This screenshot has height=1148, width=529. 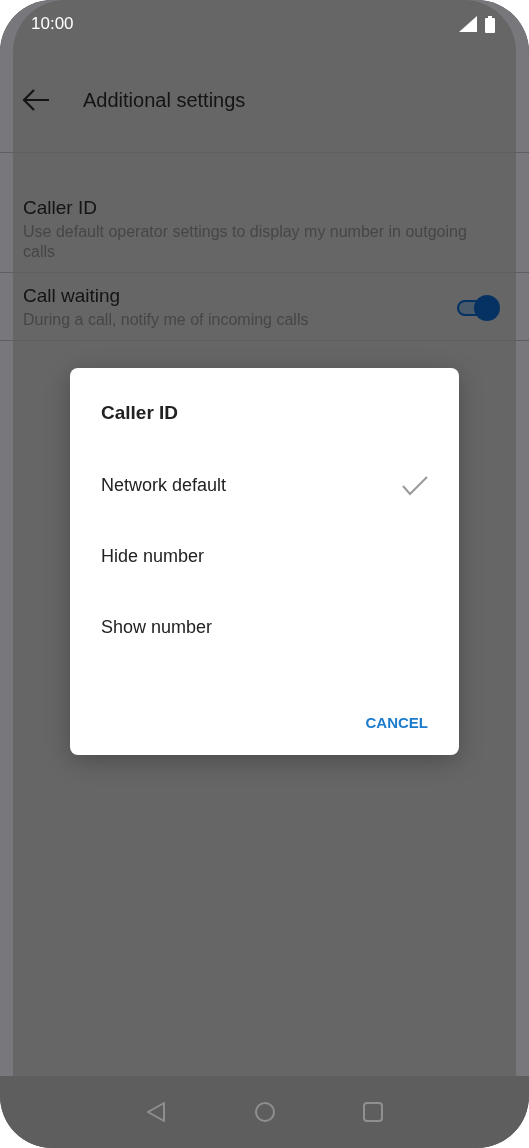 I want to click on status-time: 10:00, so click(x=52, y=24).